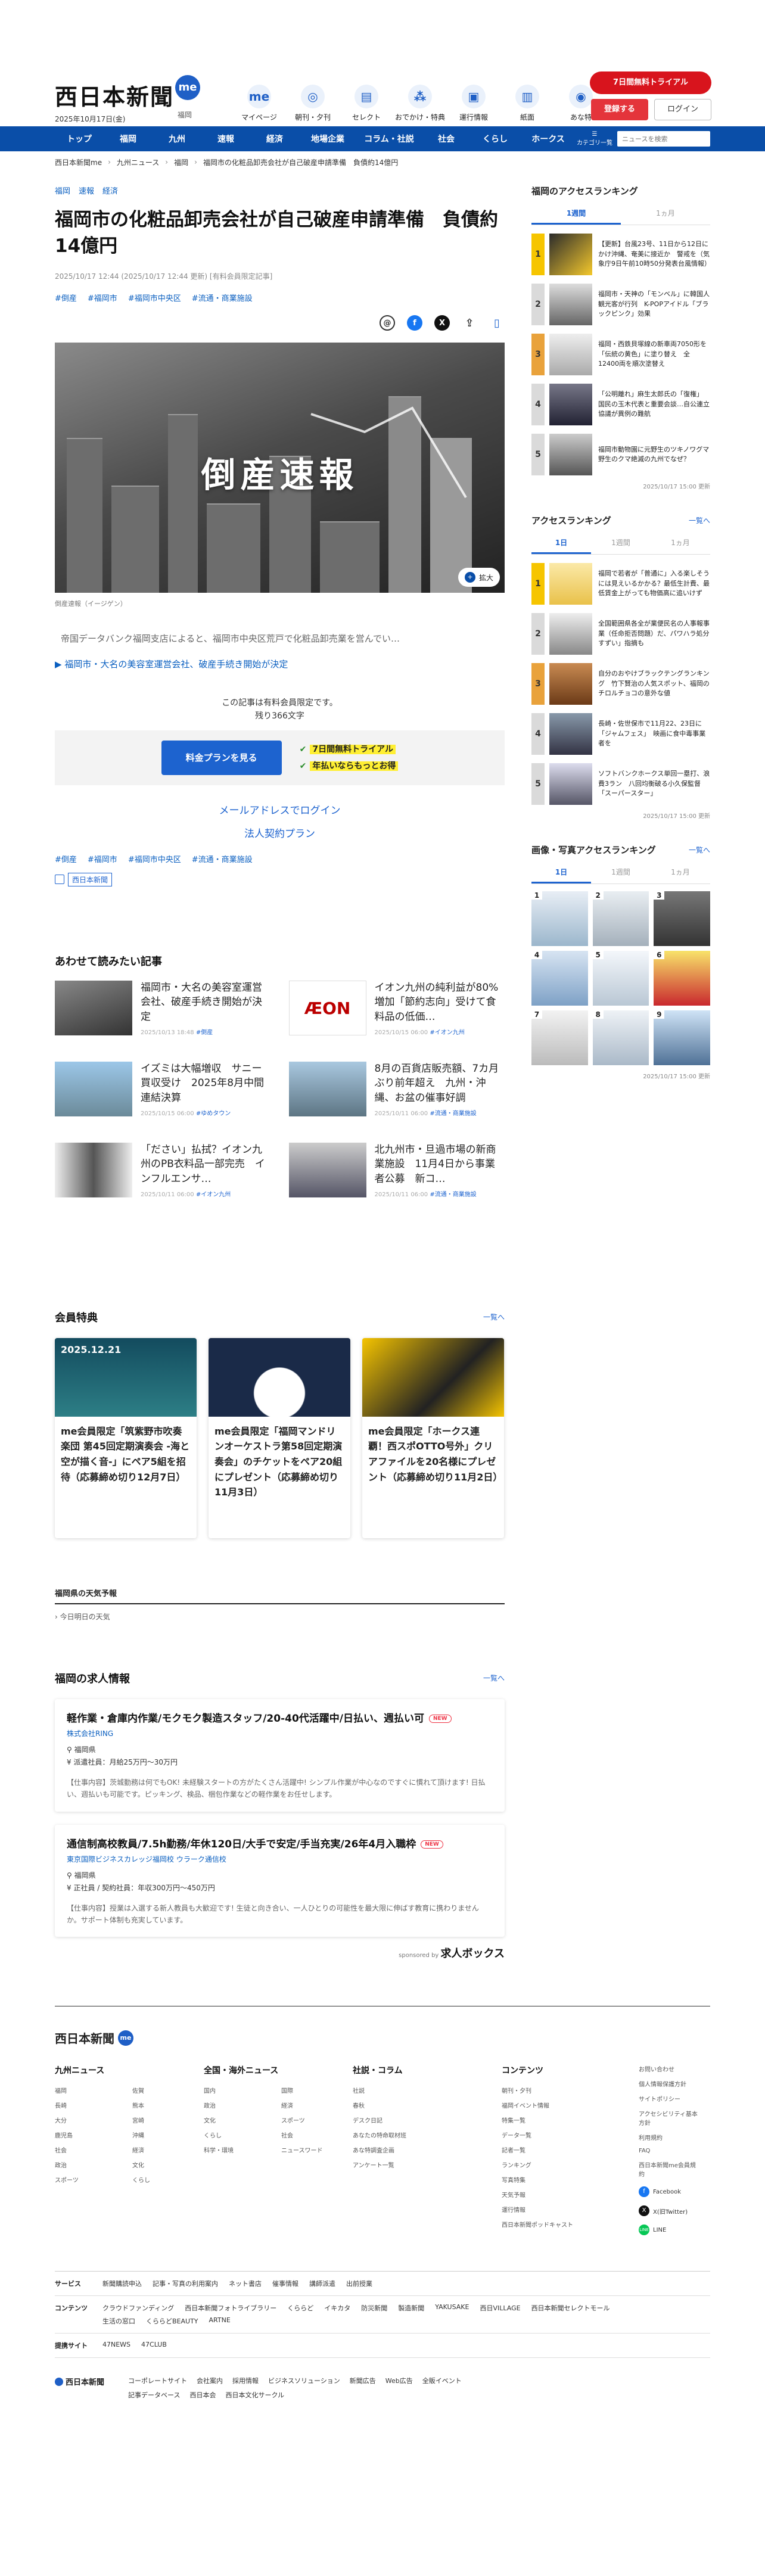 The height and width of the screenshot is (2576, 765). I want to click on footer-link: 個人情報保護方針, so click(668, 2083).